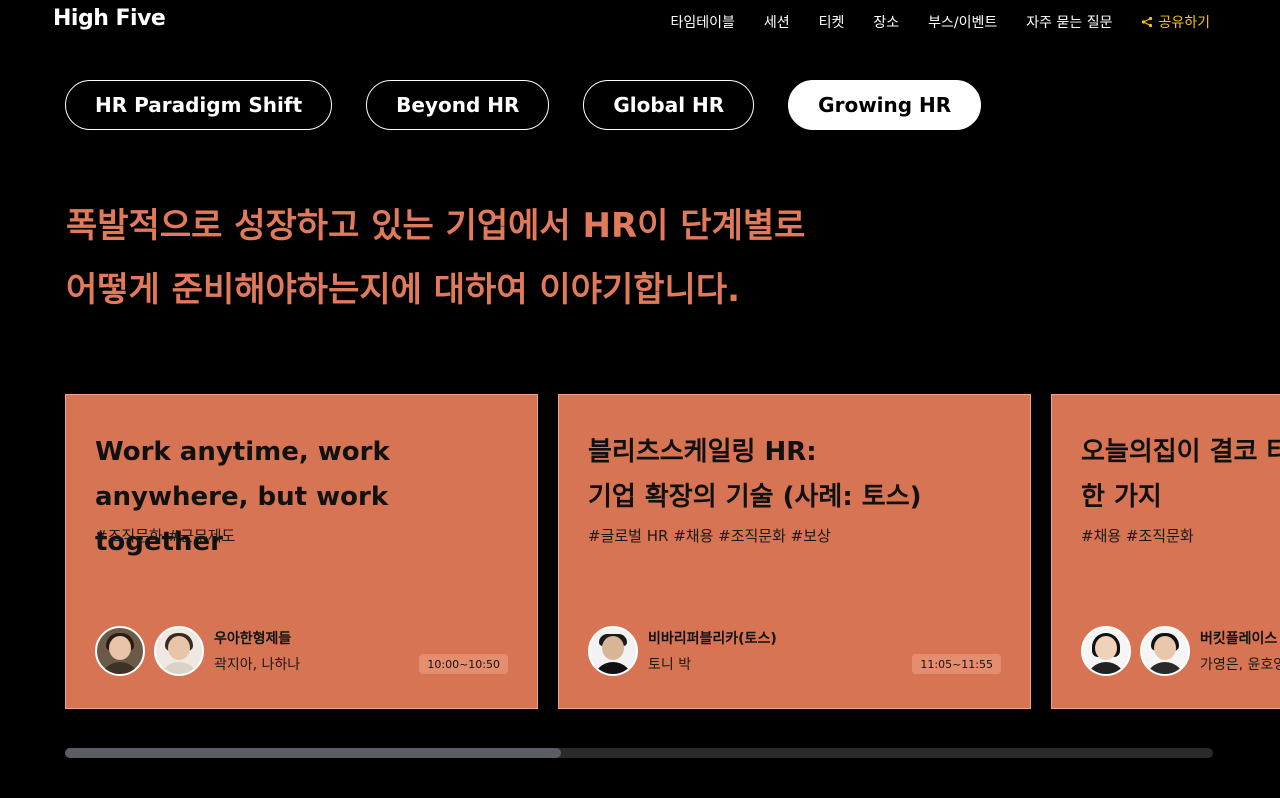 Image resolution: width=1280 pixels, height=798 pixels. I want to click on session-title-line-2: 기업 확장의 기술 (사례: 토스), so click(755, 497).